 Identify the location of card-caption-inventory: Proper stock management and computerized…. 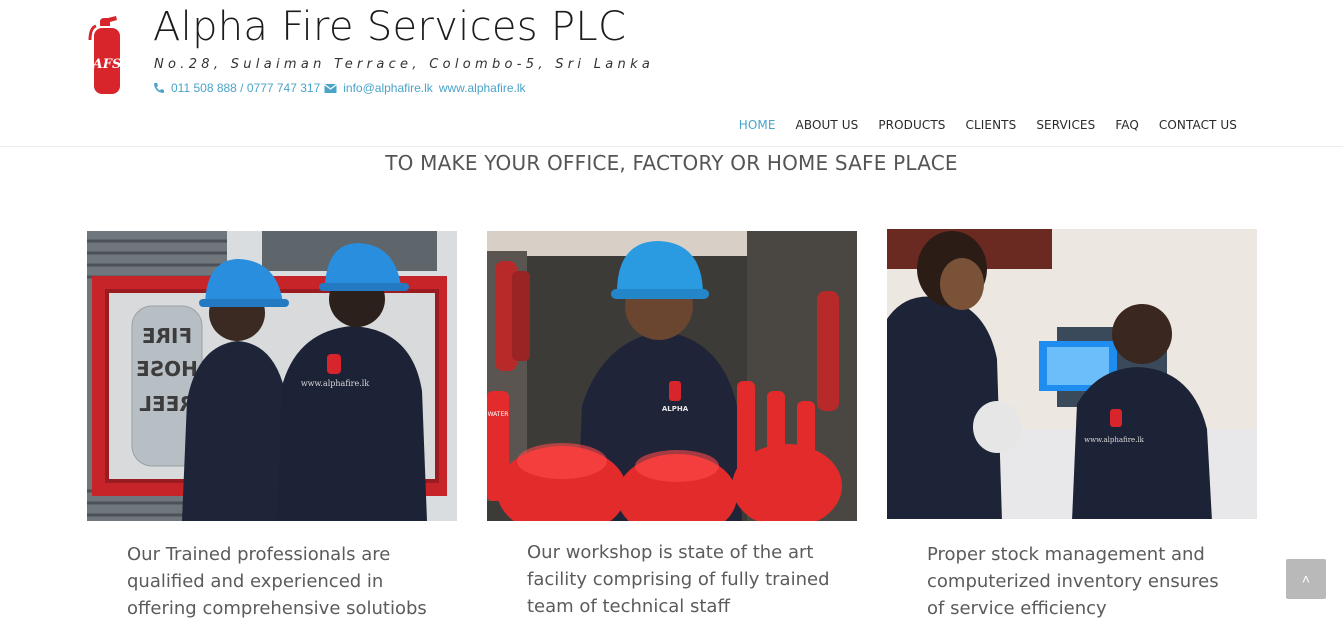
(1087, 581).